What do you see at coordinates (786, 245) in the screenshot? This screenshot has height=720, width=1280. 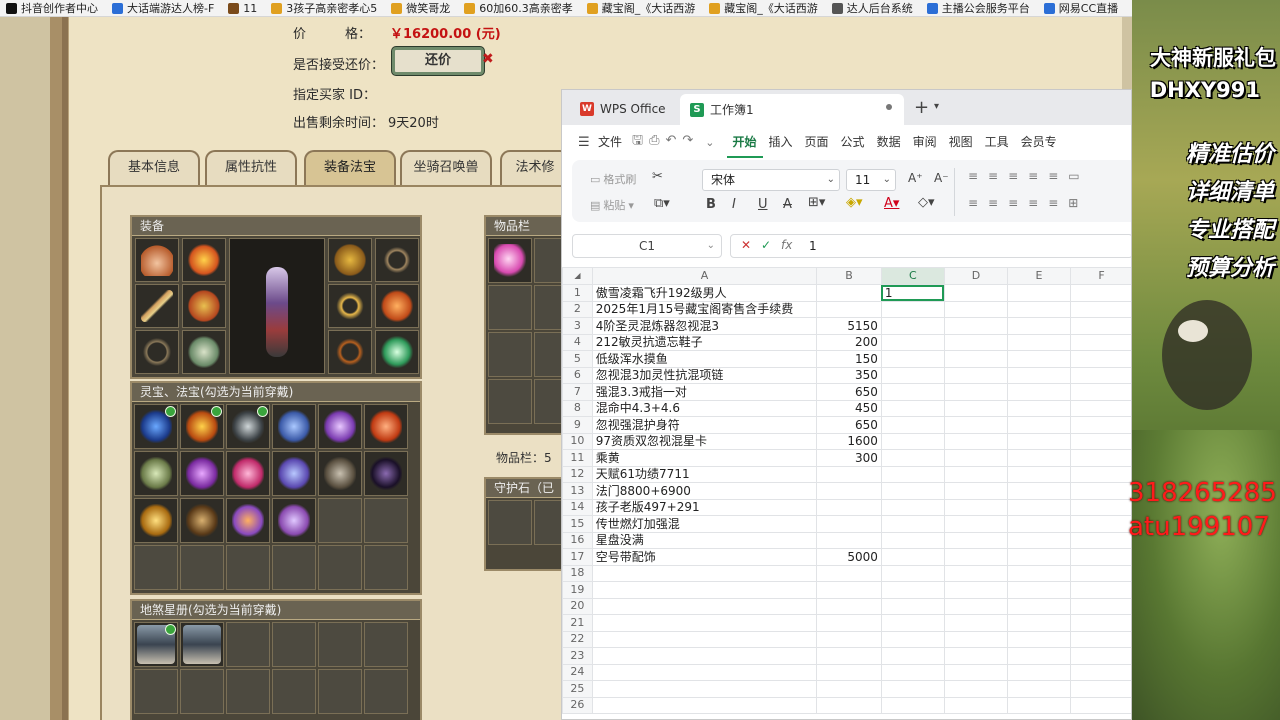 I see `function-icon: fx` at bounding box center [786, 245].